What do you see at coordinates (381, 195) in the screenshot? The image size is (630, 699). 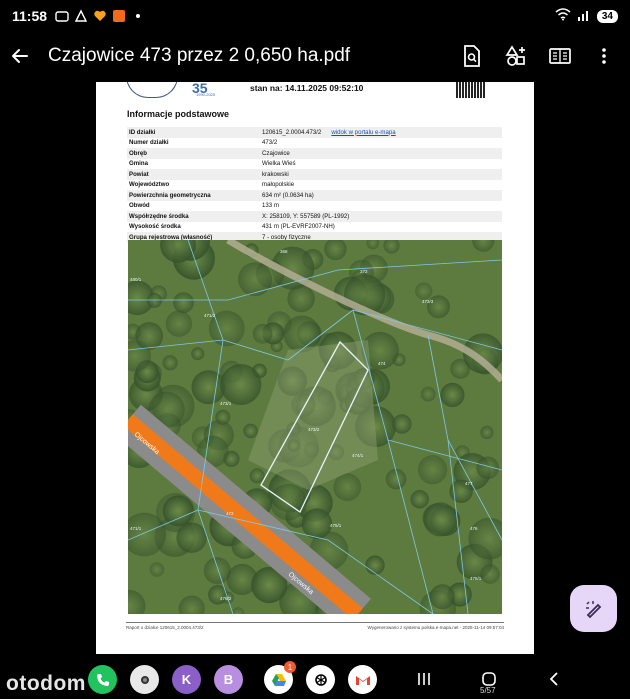 I see `info-value: 634 m² (0.0634 ha)` at bounding box center [381, 195].